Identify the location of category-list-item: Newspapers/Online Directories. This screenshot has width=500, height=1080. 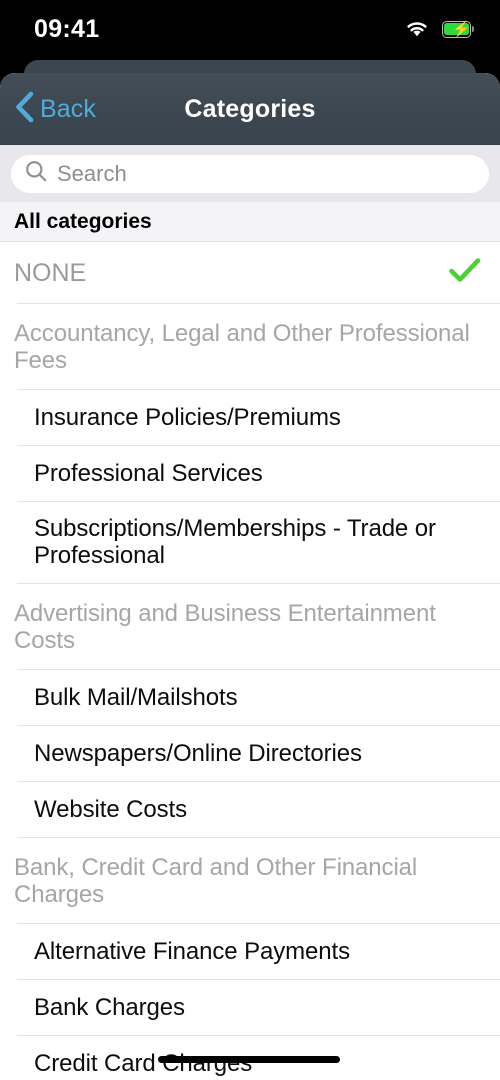
(250, 754).